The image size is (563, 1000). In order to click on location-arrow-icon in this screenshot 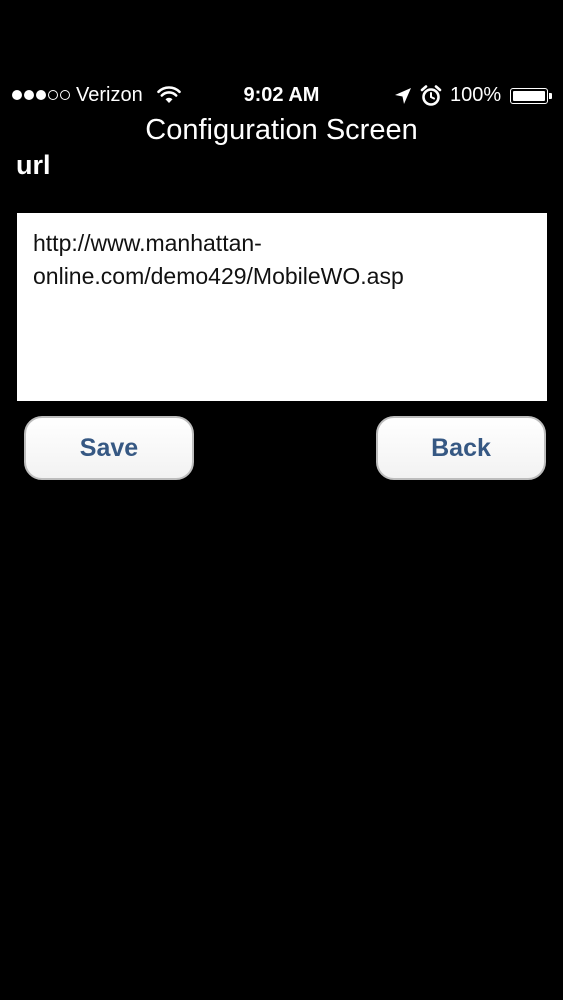, I will do `click(403, 96)`.